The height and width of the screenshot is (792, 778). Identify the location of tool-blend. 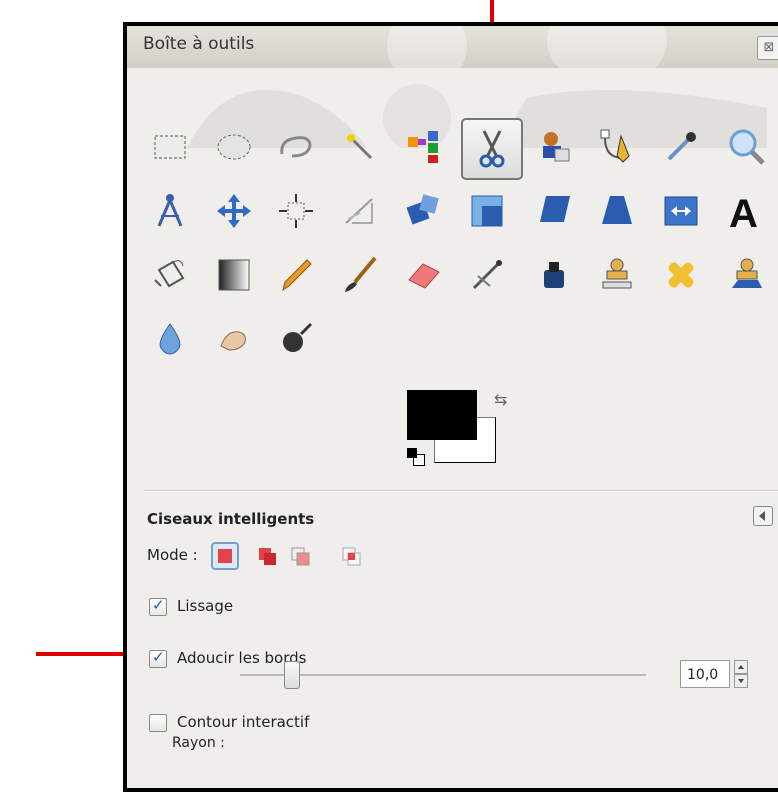
(234, 275).